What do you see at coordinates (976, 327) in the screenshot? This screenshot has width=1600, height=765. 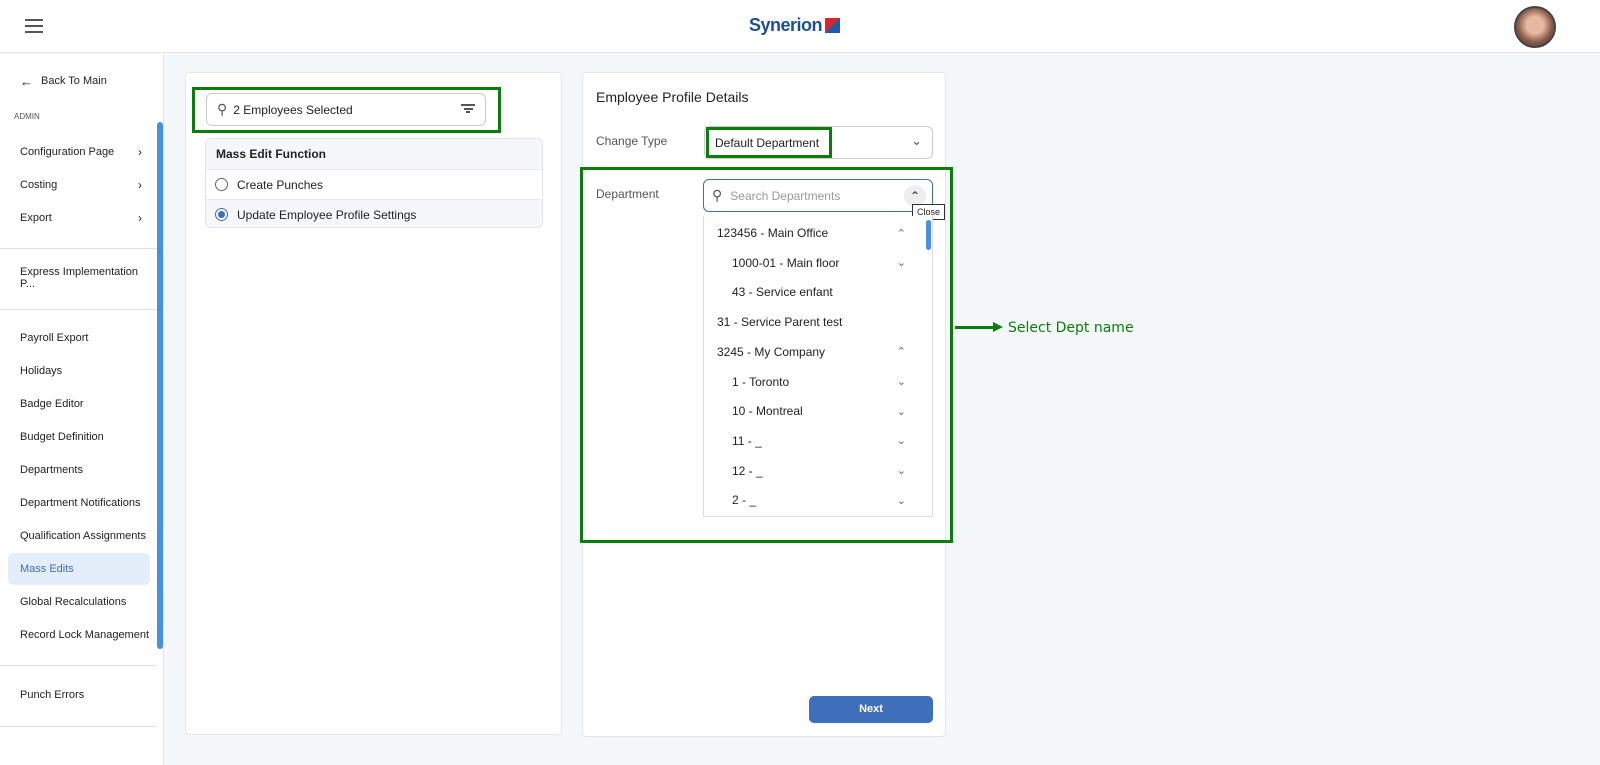 I see `annotation-arrow-icon` at bounding box center [976, 327].